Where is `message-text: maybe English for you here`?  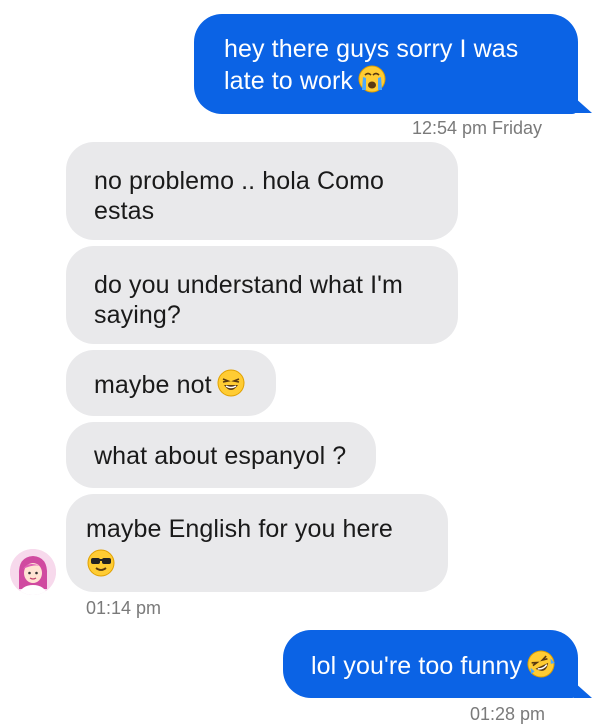 message-text: maybe English for you here is located at coordinates (239, 529).